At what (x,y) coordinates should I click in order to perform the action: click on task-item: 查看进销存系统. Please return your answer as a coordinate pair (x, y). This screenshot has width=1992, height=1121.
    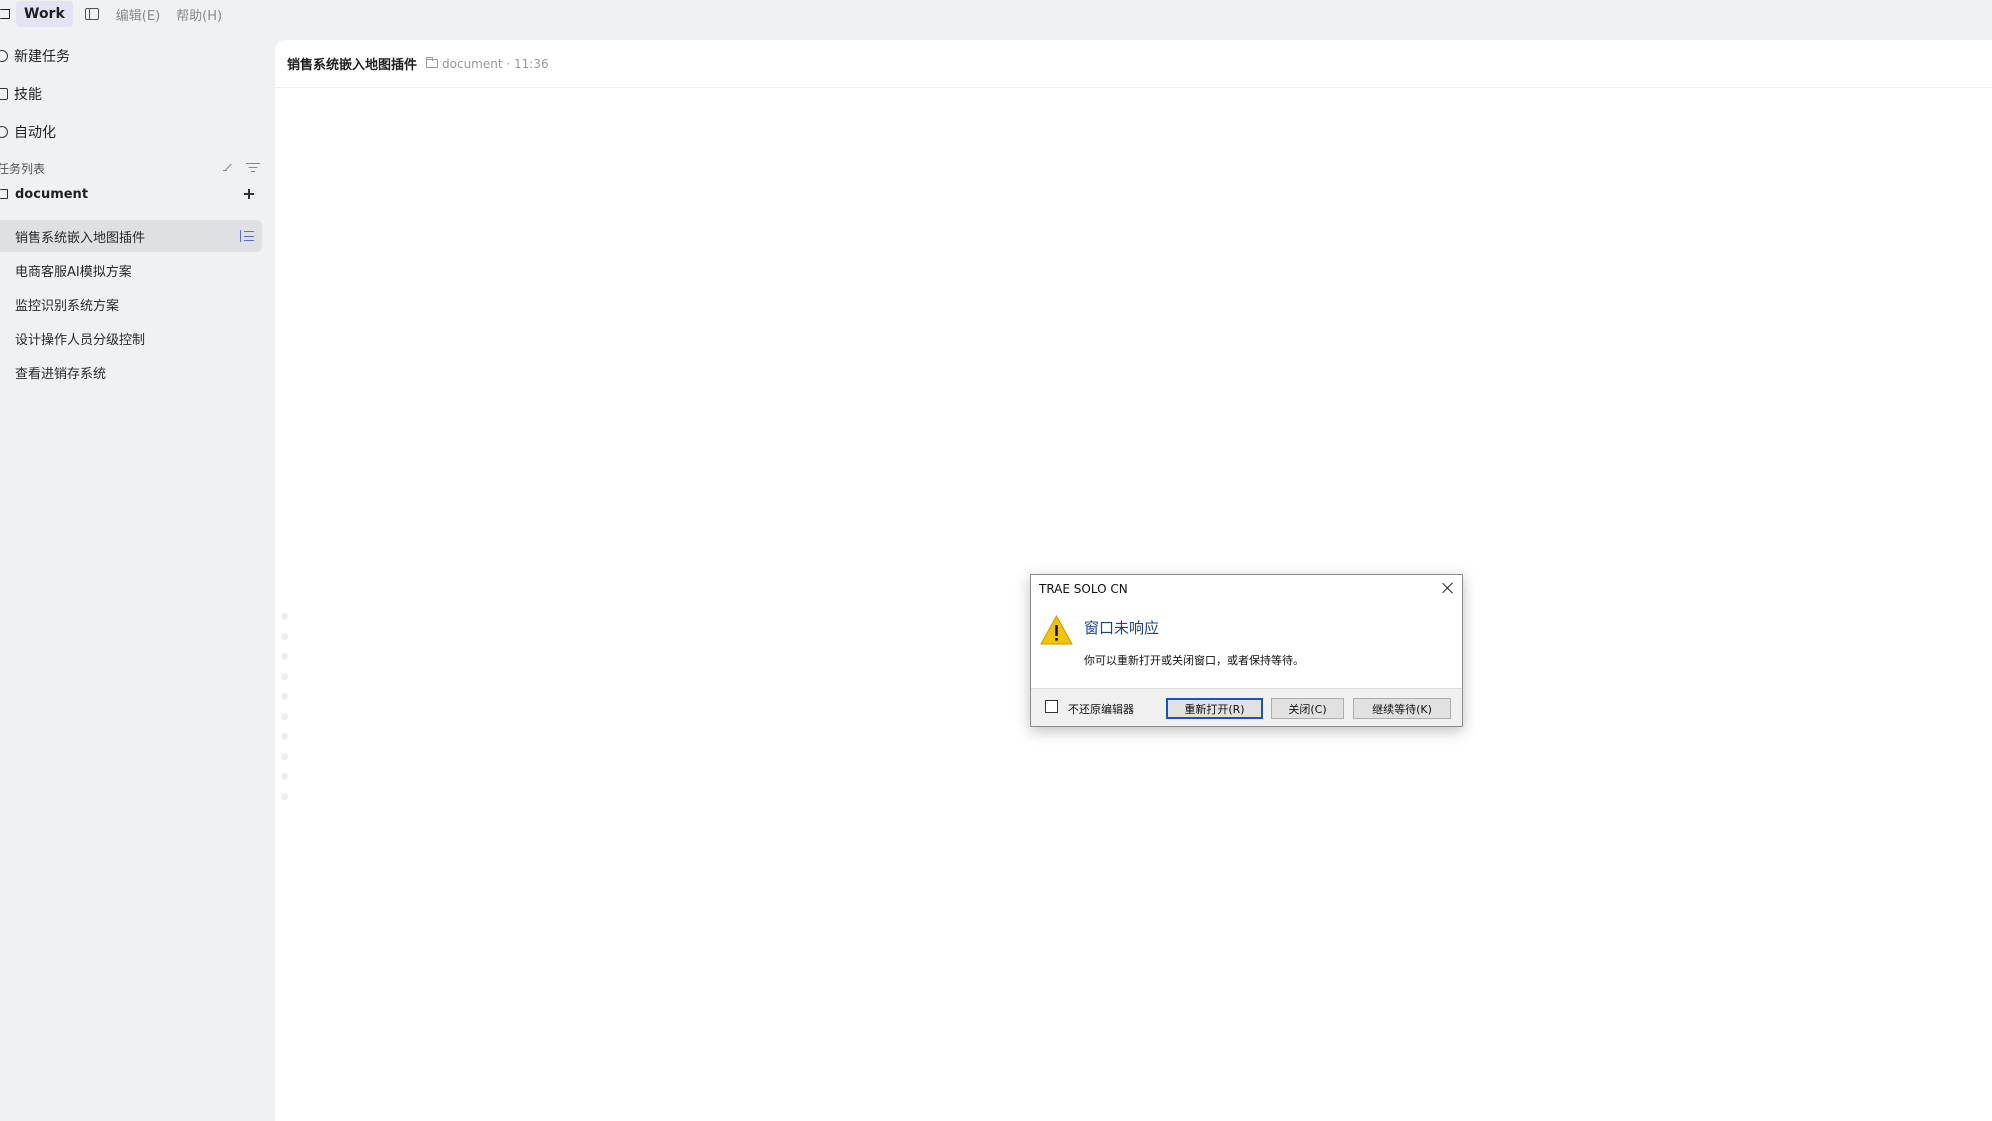
    Looking at the image, I should click on (131, 372).